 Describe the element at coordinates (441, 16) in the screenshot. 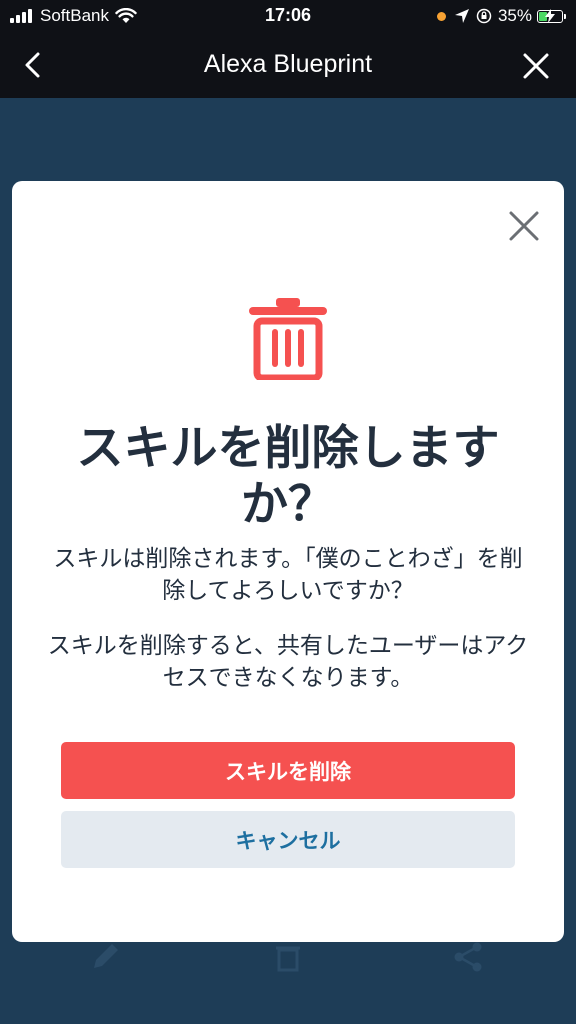

I see `recording-indicator` at that location.